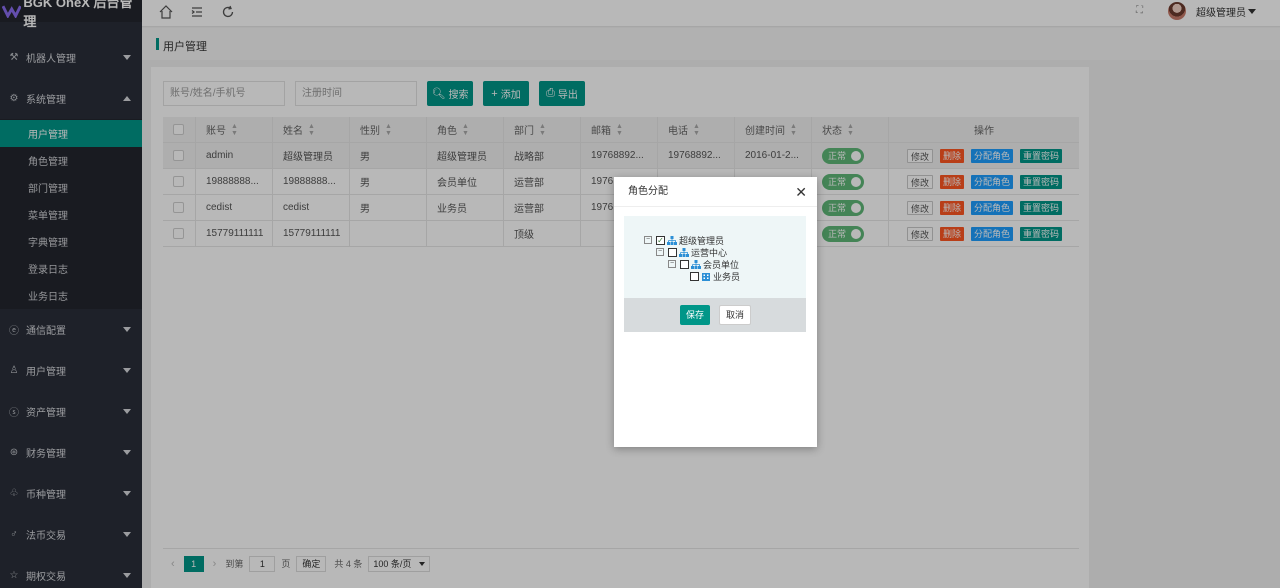  Describe the element at coordinates (706, 276) in the screenshot. I see `building-icon` at that location.